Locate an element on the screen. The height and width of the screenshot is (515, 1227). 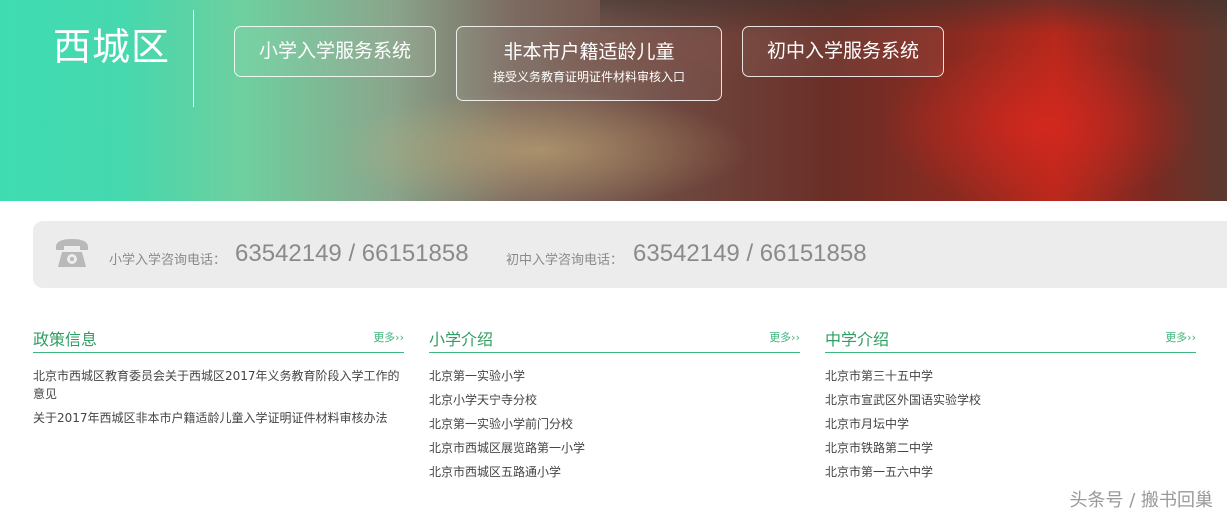
nonlocal-children-review-subtitle: 接受义务教育证明证件材料审核入口 is located at coordinates (588, 77).